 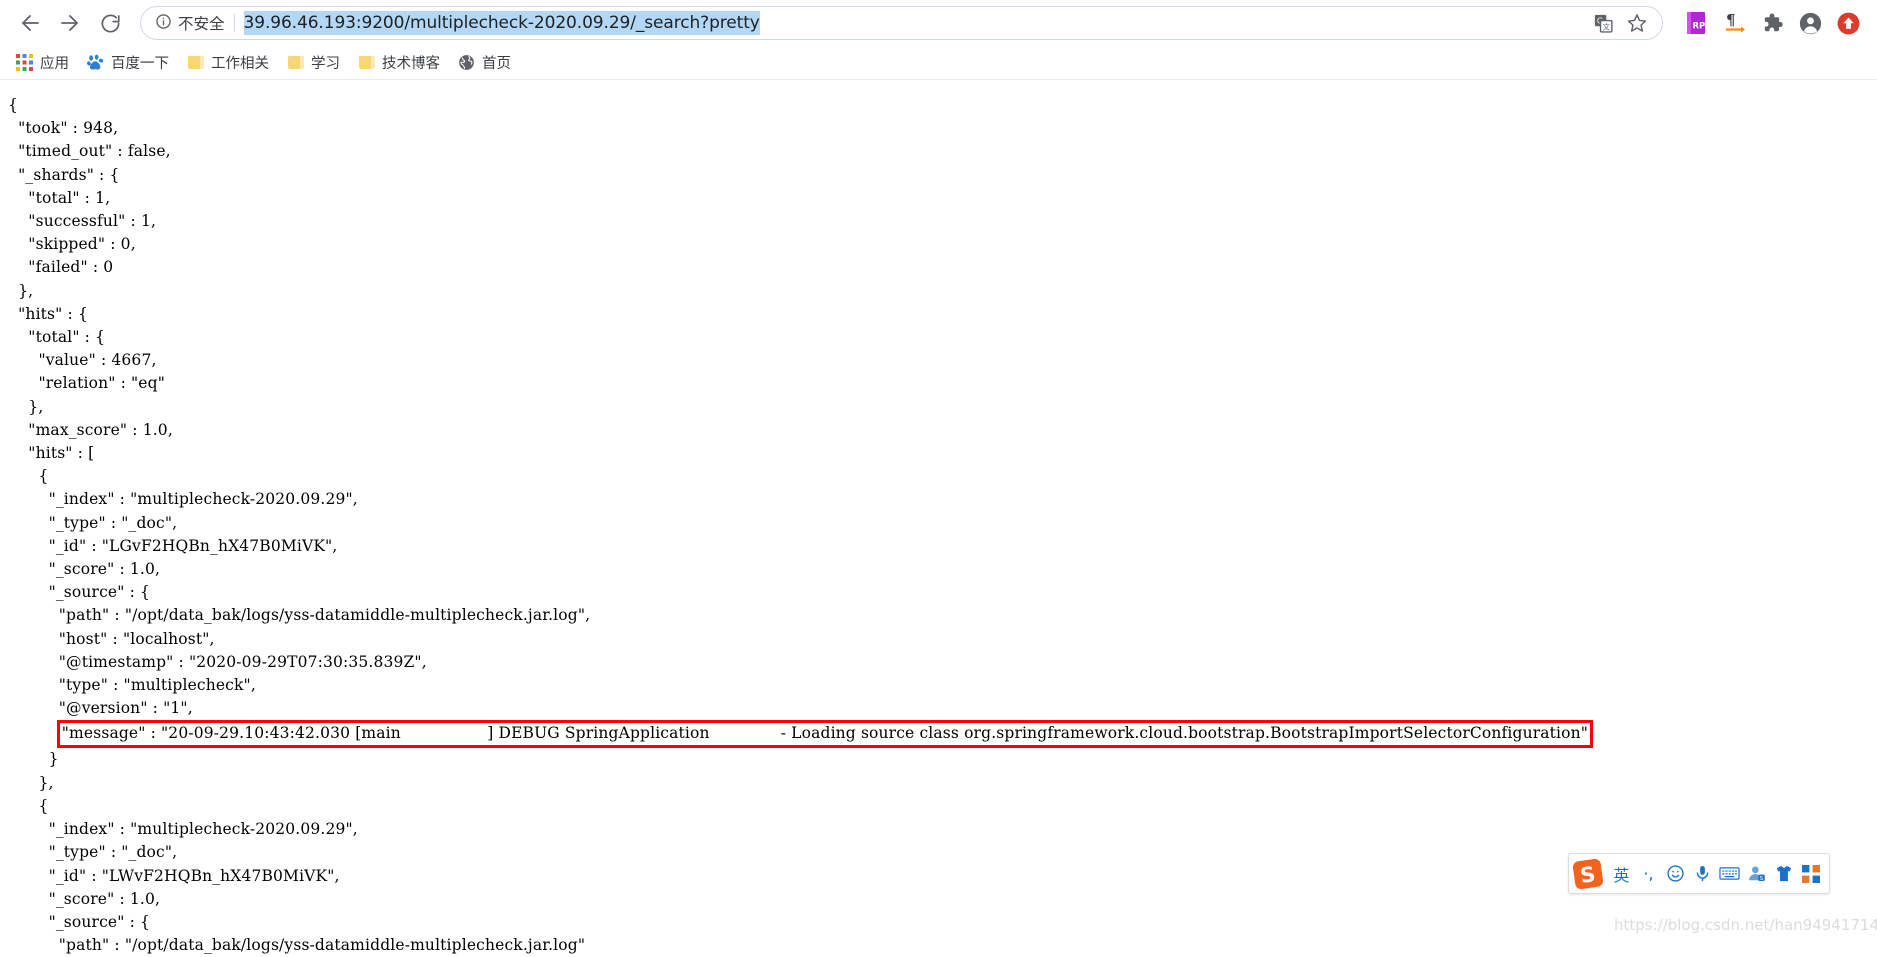 What do you see at coordinates (163, 23) in the screenshot?
I see `info-circle-icon` at bounding box center [163, 23].